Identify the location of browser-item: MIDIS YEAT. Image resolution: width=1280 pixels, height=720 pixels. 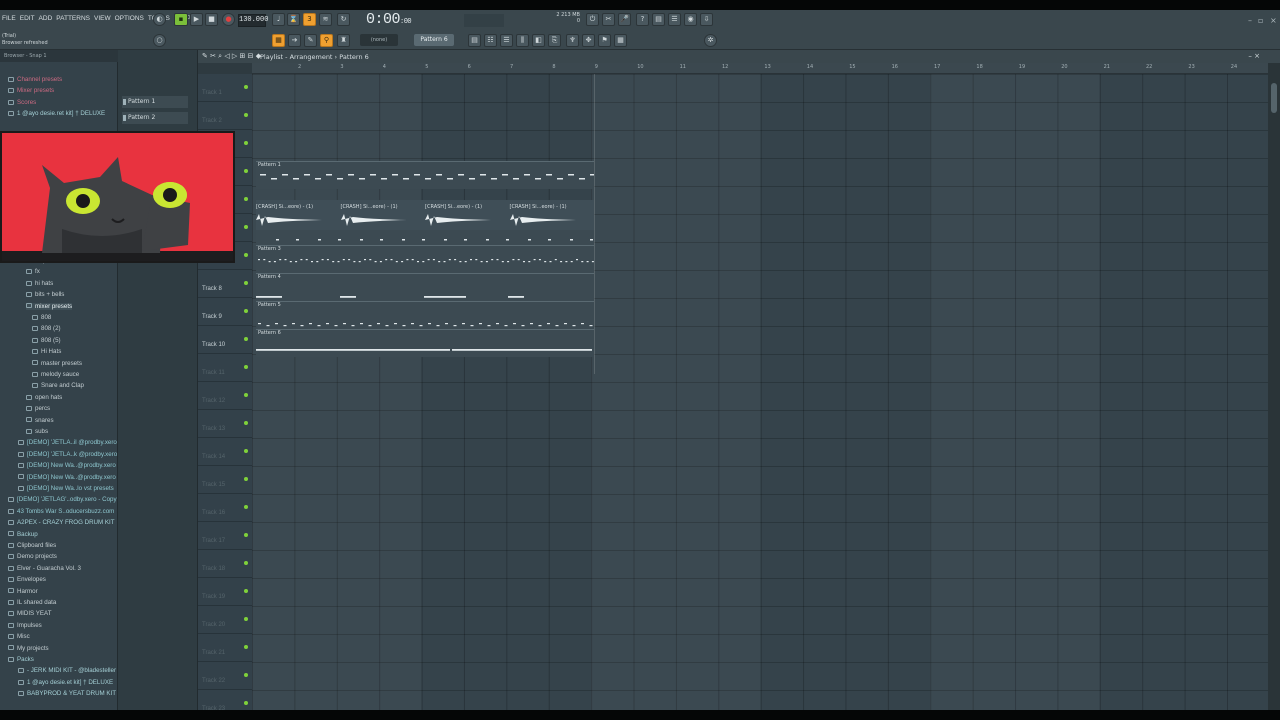
(30, 613).